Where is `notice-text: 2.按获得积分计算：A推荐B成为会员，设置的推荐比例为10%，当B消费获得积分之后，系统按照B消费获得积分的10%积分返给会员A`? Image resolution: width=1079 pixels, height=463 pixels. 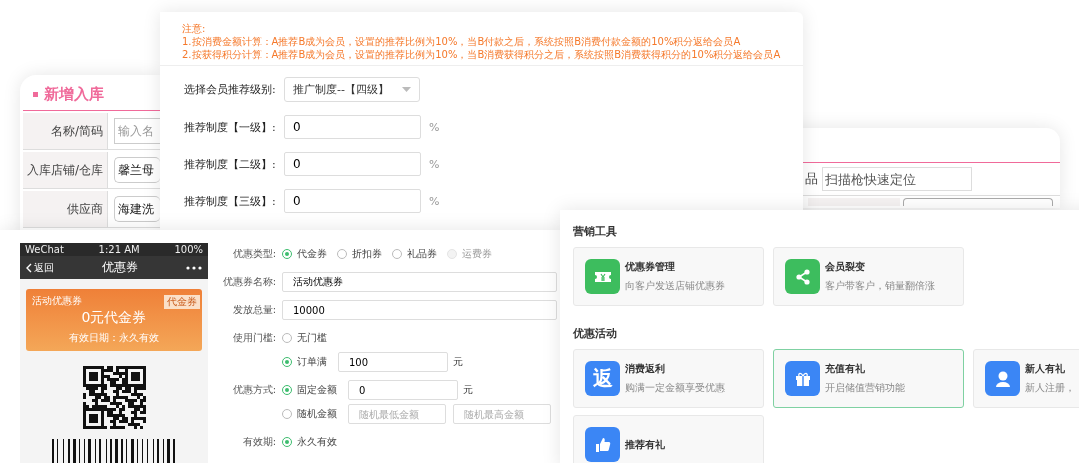 notice-text: 2.按获得积分计算：A推荐B成为会员，设置的推荐比例为10%，当B消费获得积分之后，系统按照B消费获得积分的10%积分返给会员A is located at coordinates (482, 54).